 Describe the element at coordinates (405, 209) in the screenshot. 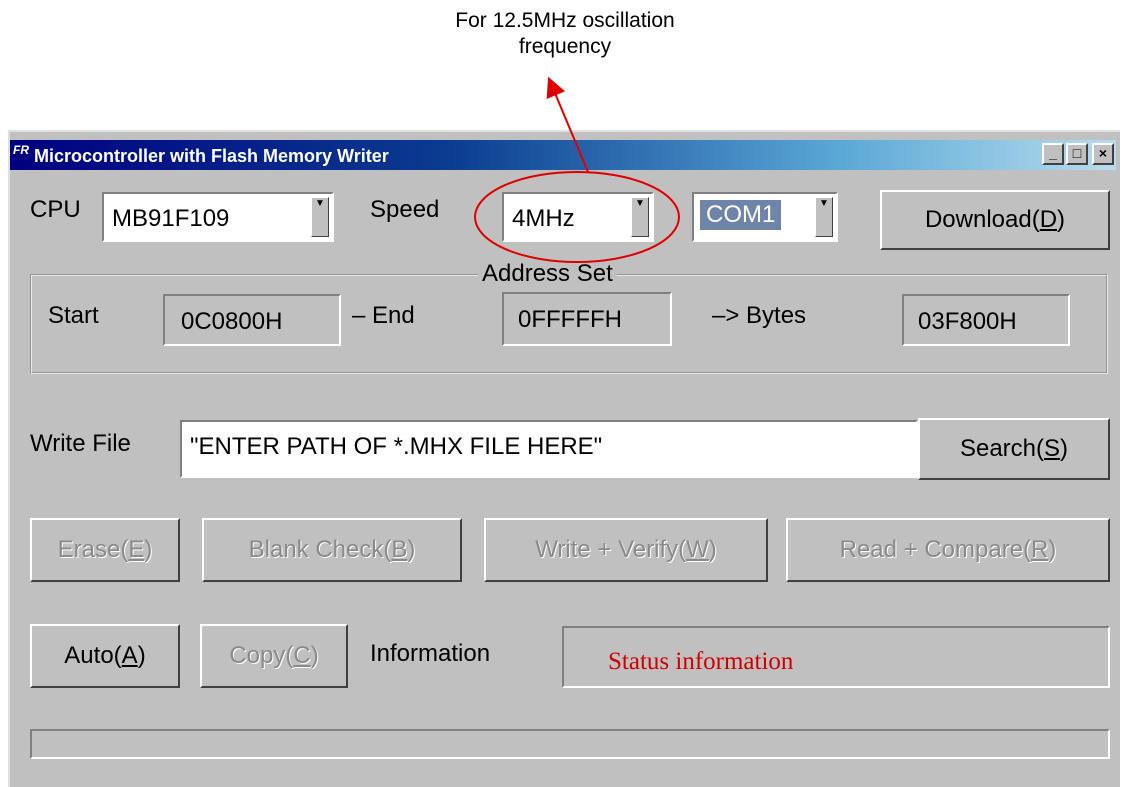

I see `speed-label: Speed` at that location.